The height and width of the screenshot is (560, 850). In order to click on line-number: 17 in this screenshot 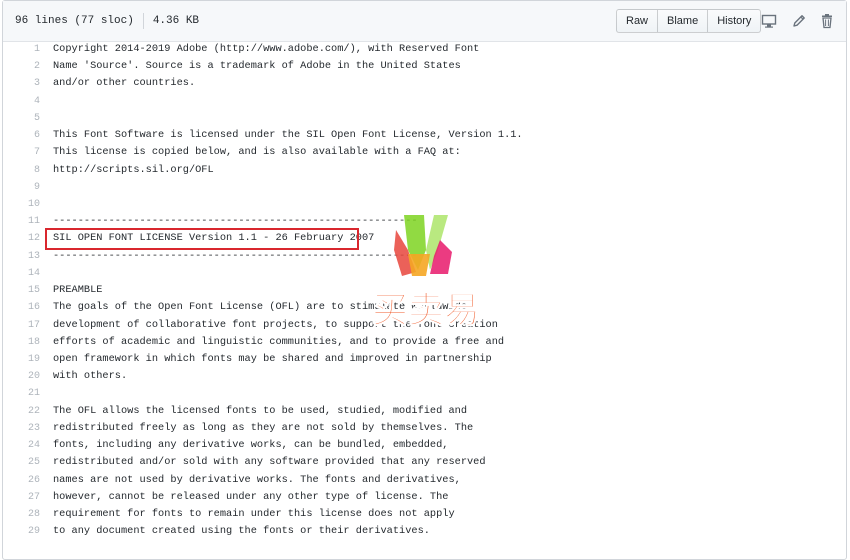, I will do `click(21, 325)`.